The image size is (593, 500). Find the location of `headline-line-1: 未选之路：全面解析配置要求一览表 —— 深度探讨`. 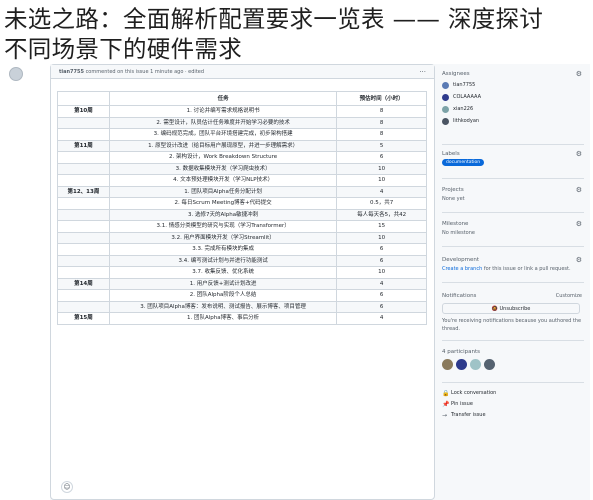

headline-line-1: 未选之路：全面解析配置要求一览表 —— 深度探讨 is located at coordinates (274, 19).